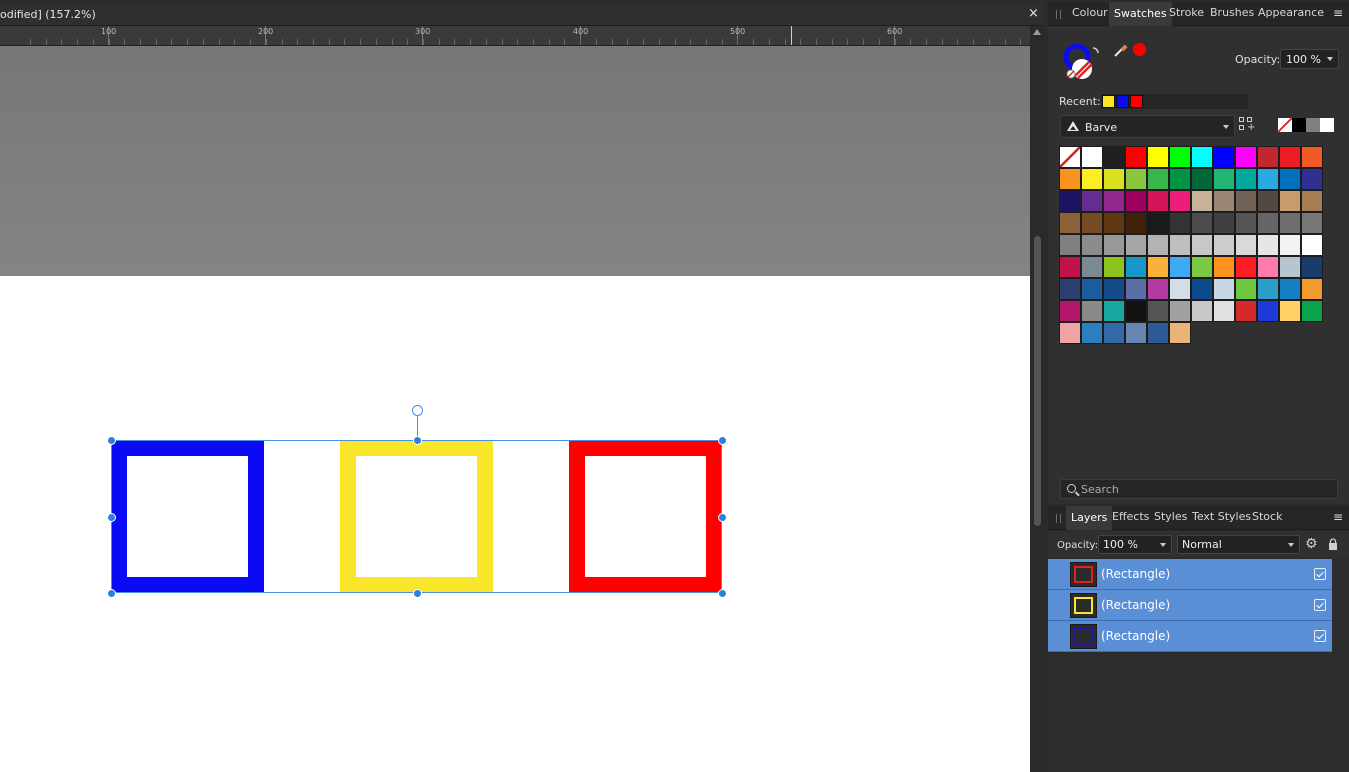  I want to click on recent-swatch-yellow, so click(1108, 101).